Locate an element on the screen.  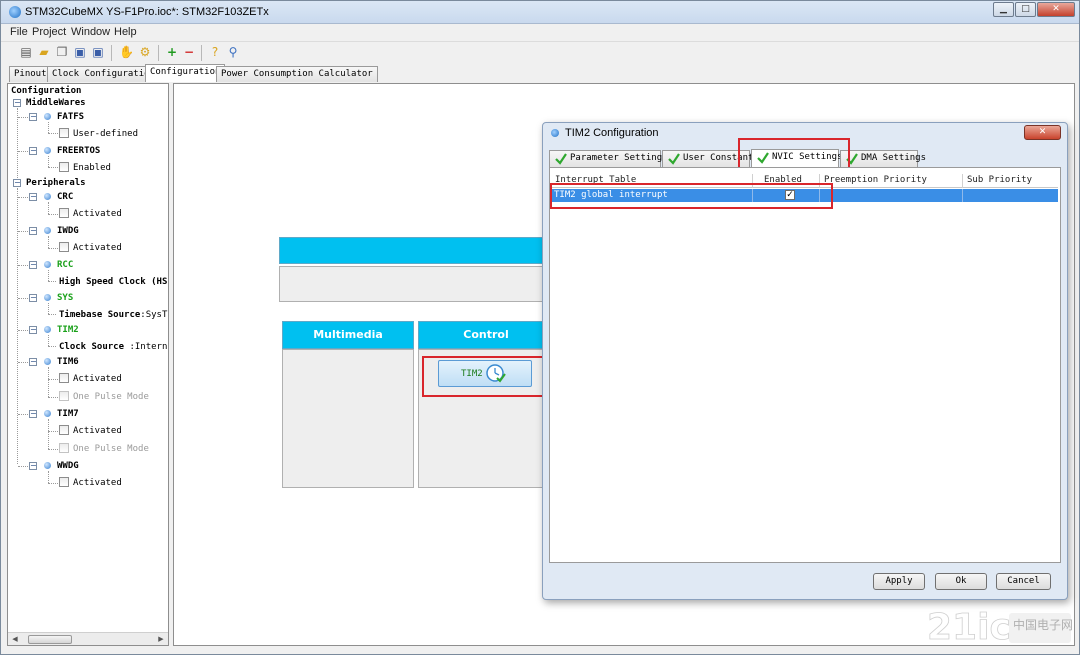
menu-help: Help is located at coordinates (125, 32).